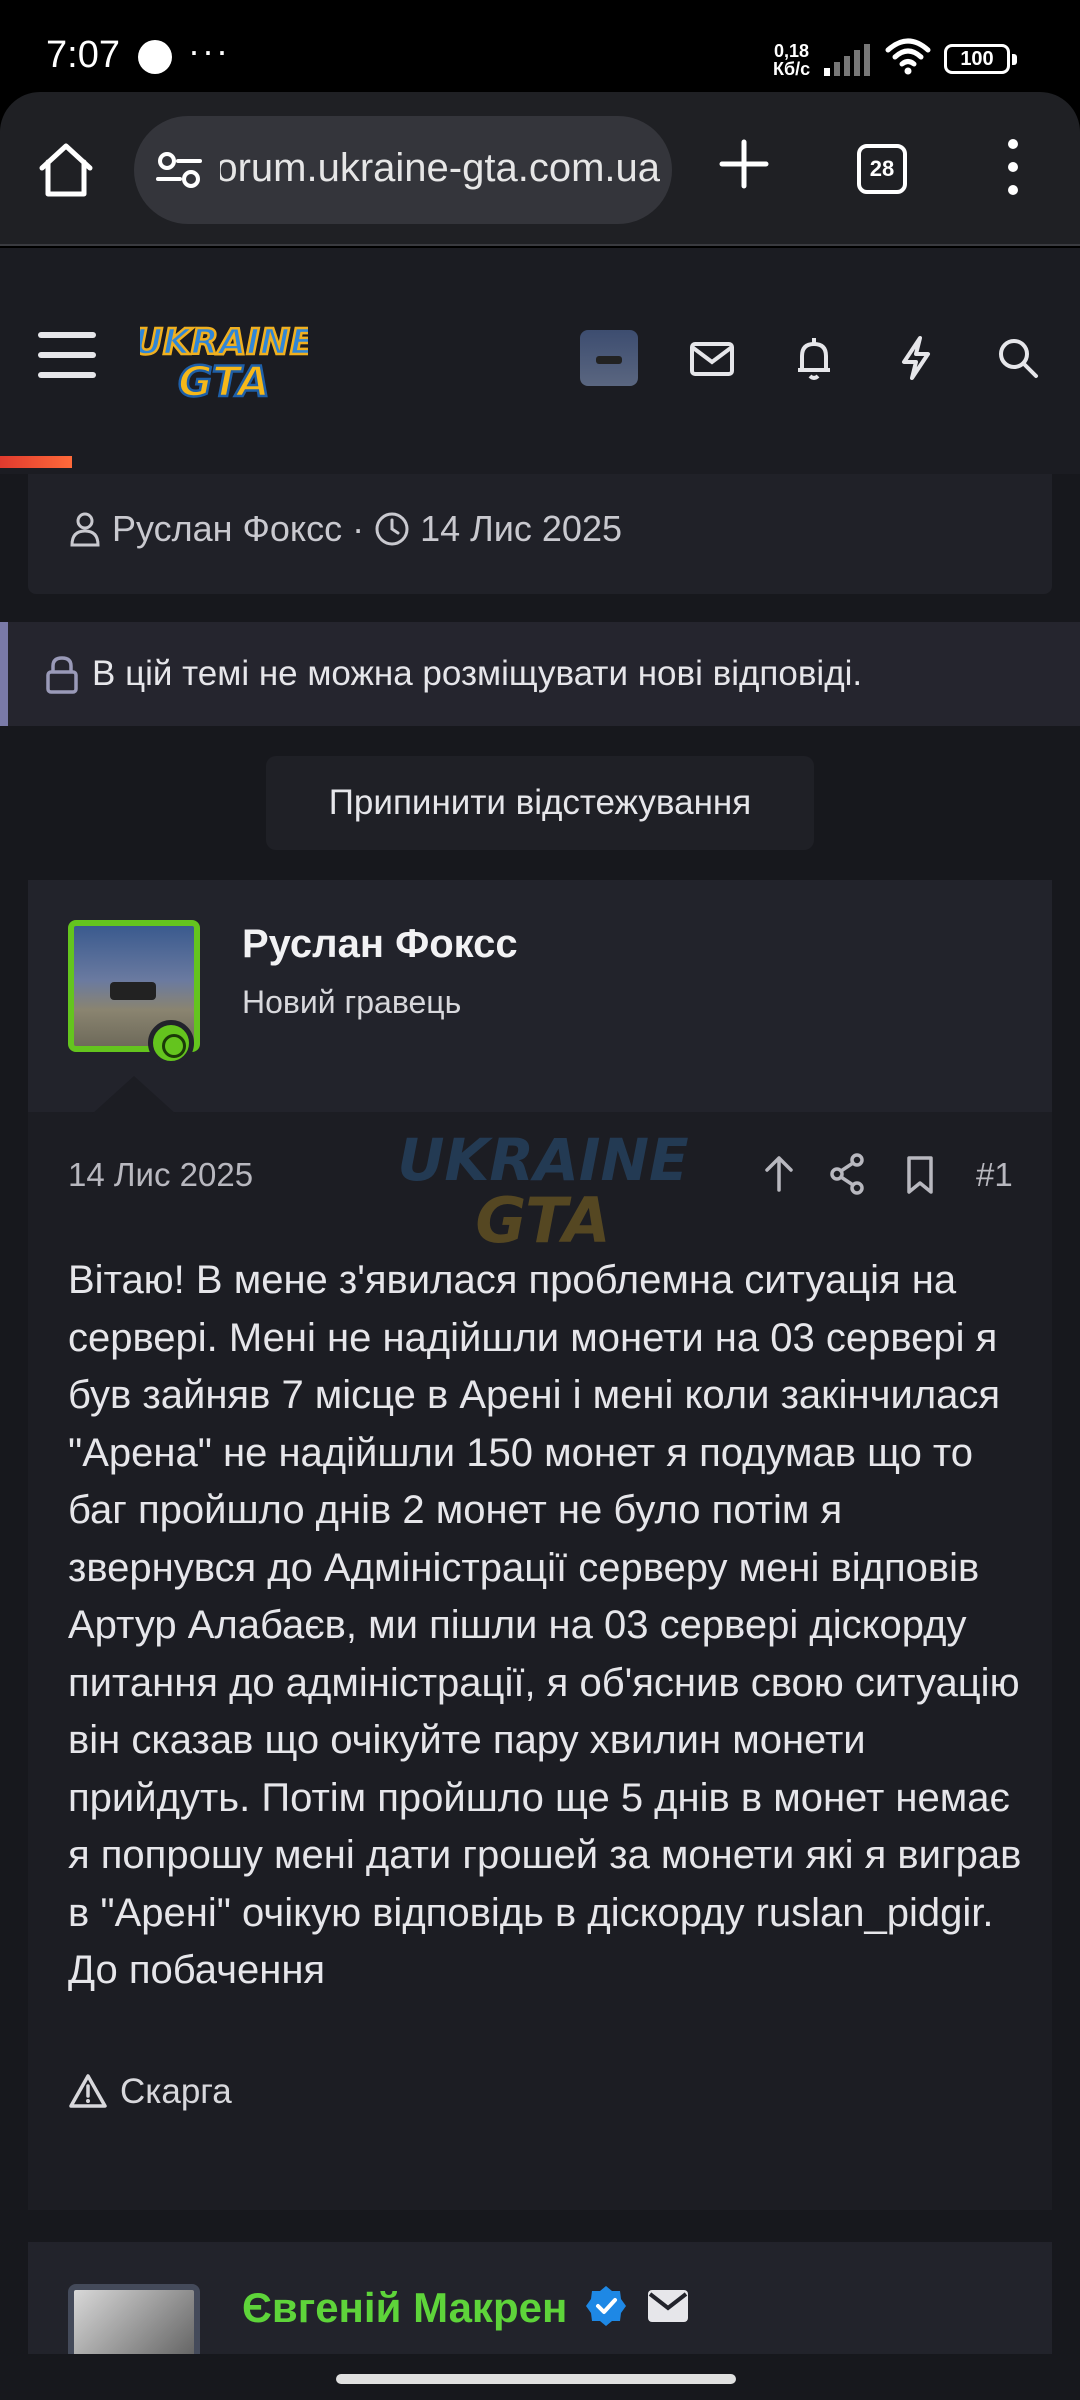  What do you see at coordinates (540, 997) in the screenshot?
I see `post-user-block: Руслан Фоксс Новий гравець` at bounding box center [540, 997].